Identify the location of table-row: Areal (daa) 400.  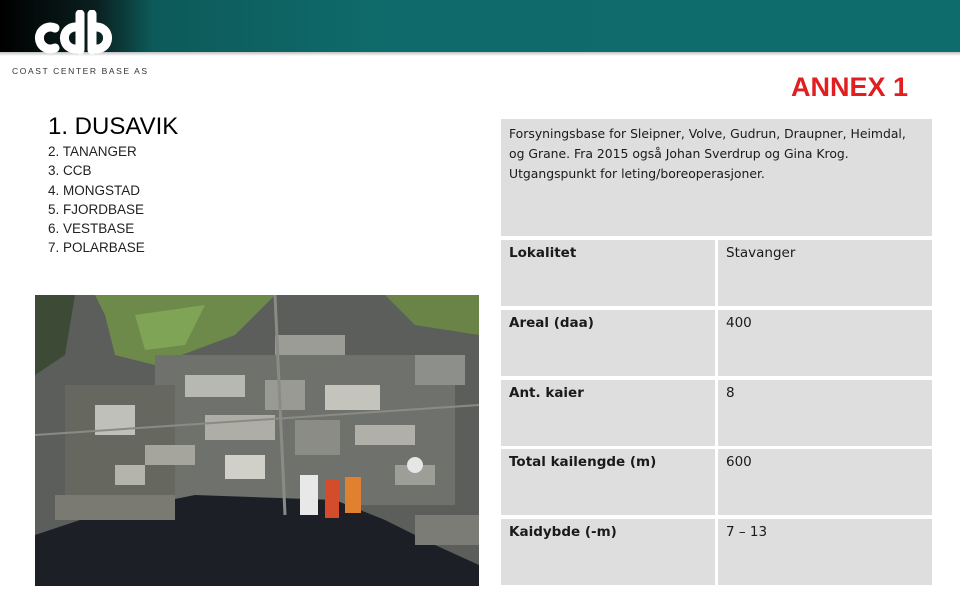
(716, 342).